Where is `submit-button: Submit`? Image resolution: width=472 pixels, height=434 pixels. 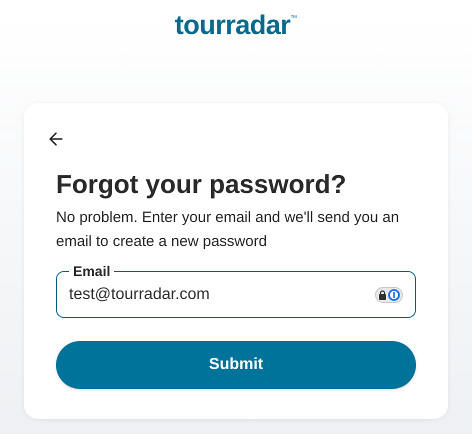 submit-button: Submit is located at coordinates (236, 365).